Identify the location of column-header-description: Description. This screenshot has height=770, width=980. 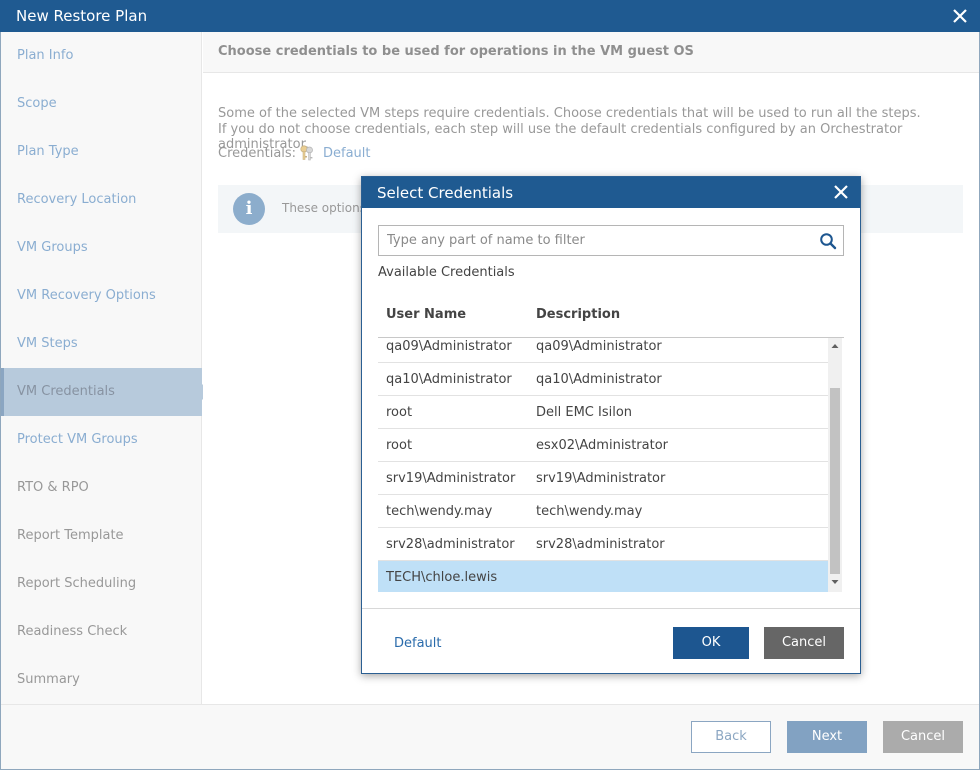
(578, 314).